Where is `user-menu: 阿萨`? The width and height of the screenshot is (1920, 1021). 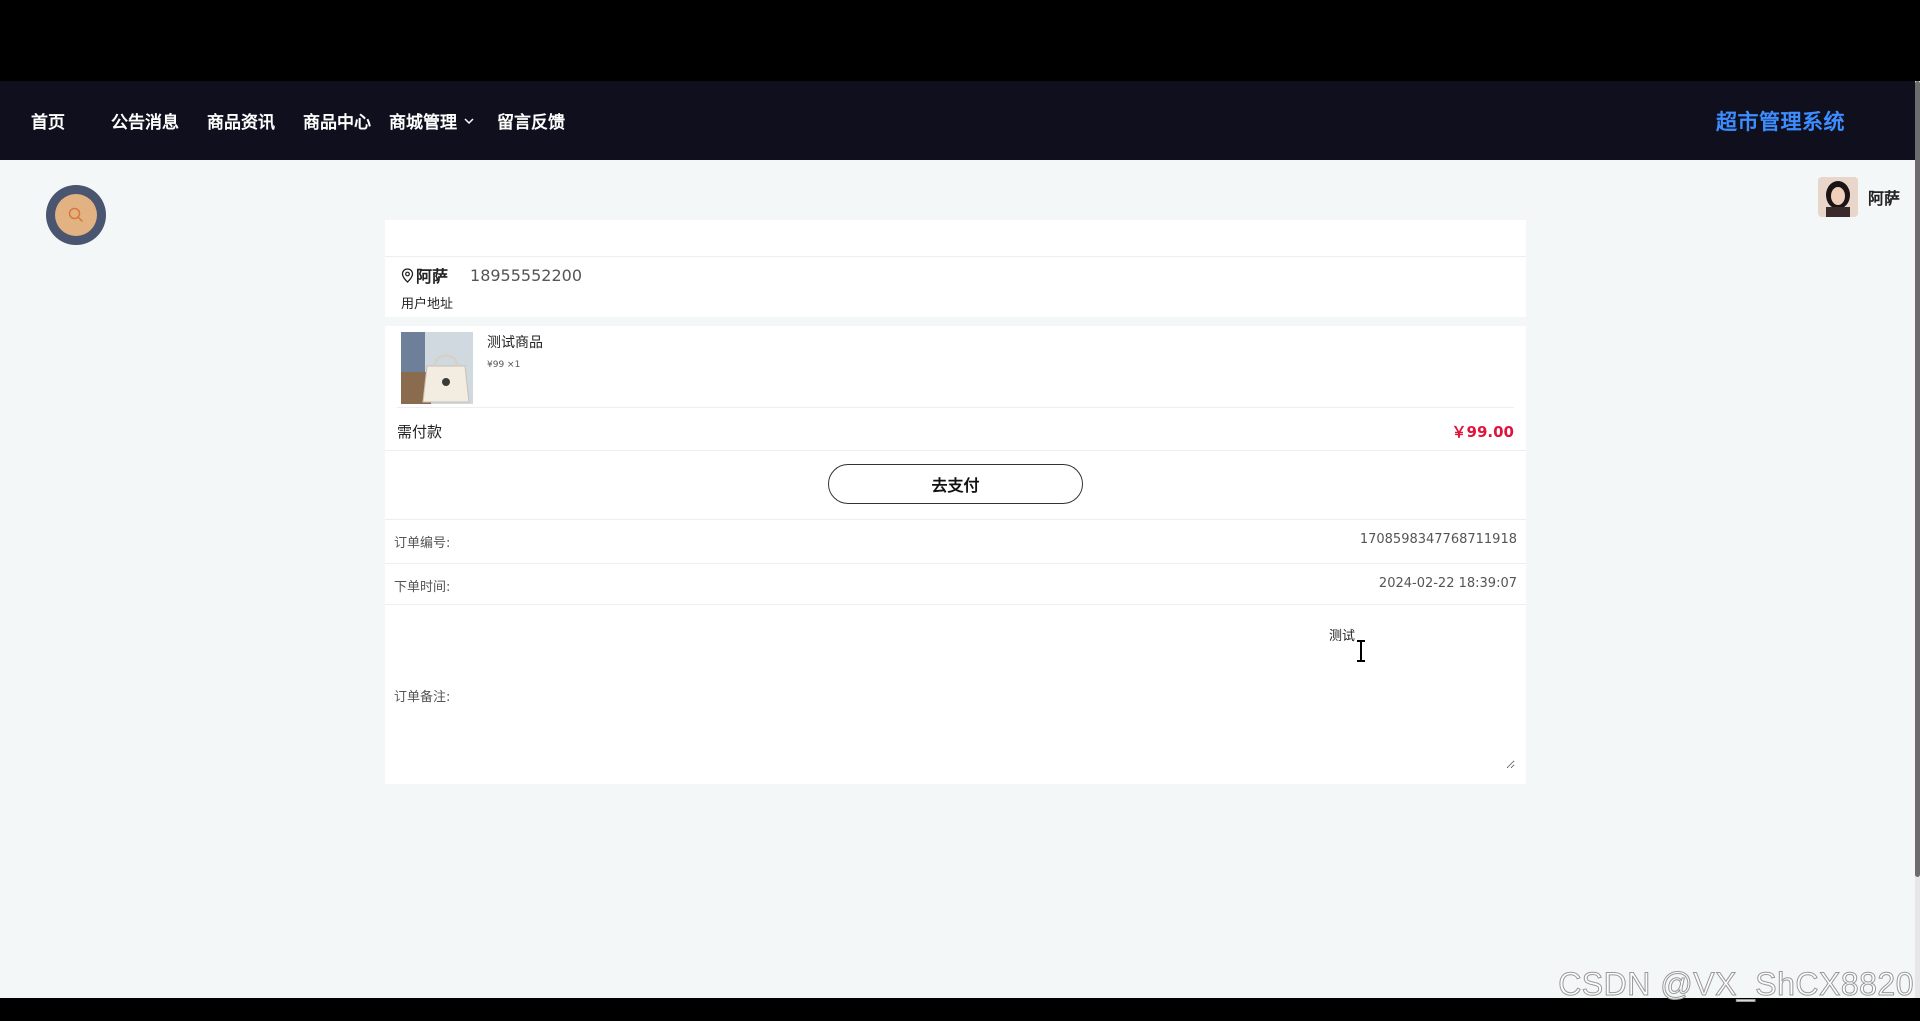 user-menu: 阿萨 is located at coordinates (1858, 197).